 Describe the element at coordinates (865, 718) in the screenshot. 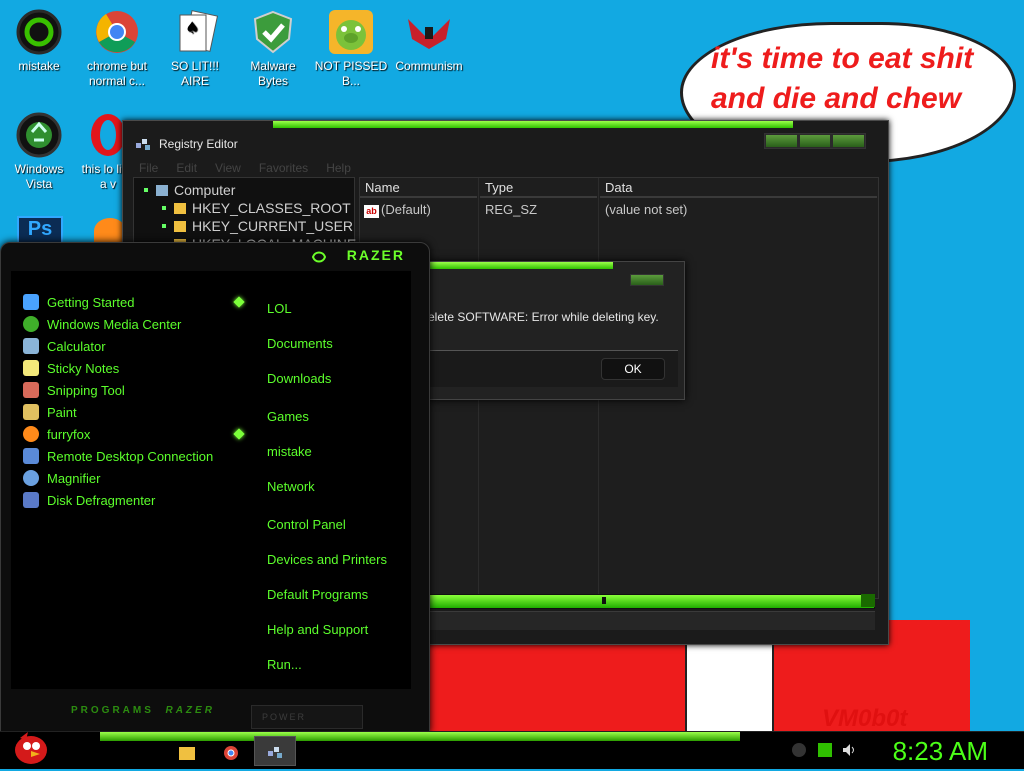

I see `signature-text: VM0b0t` at that location.